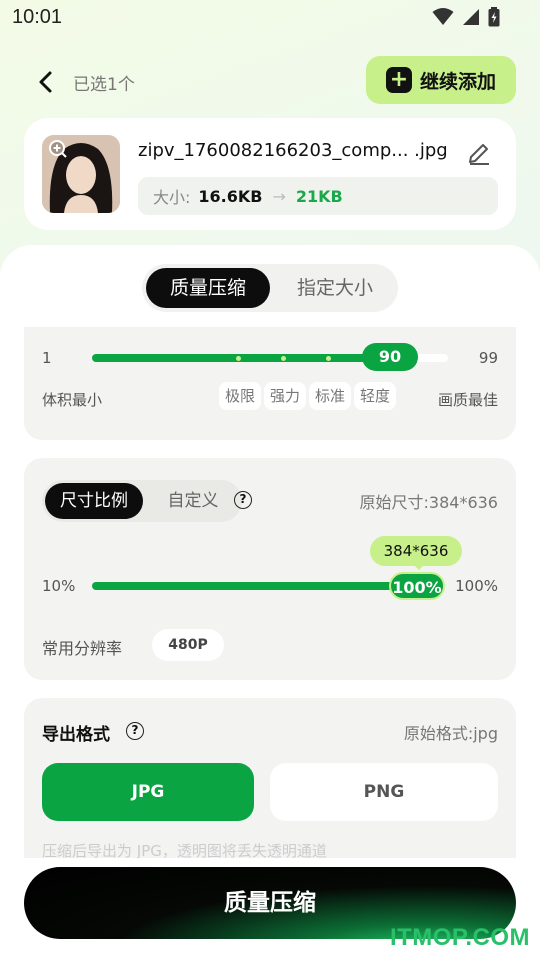  What do you see at coordinates (47, 358) in the screenshot?
I see `quality-min: 1` at bounding box center [47, 358].